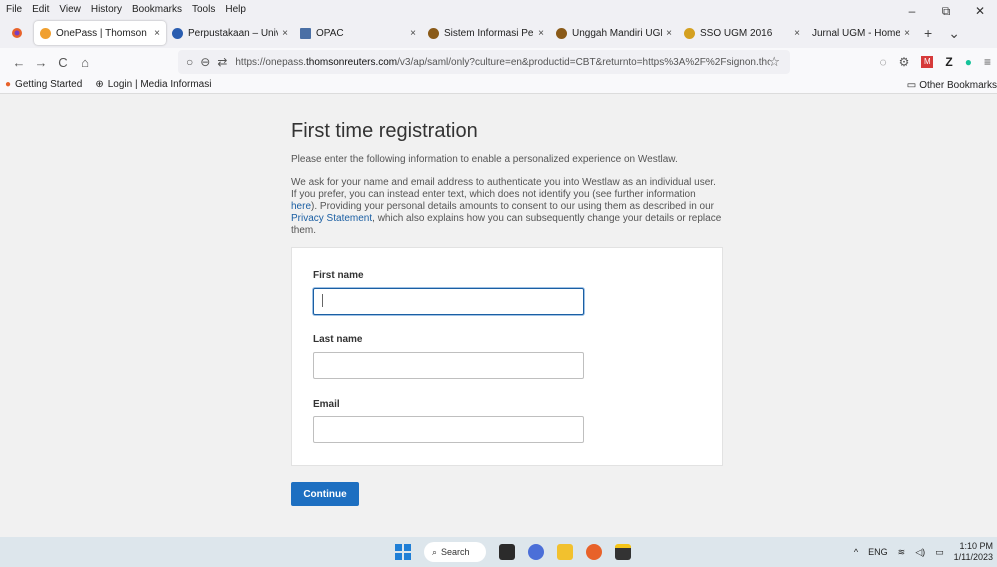 The width and height of the screenshot is (997, 567). I want to click on clock-date: 1/11/2023, so click(973, 557).